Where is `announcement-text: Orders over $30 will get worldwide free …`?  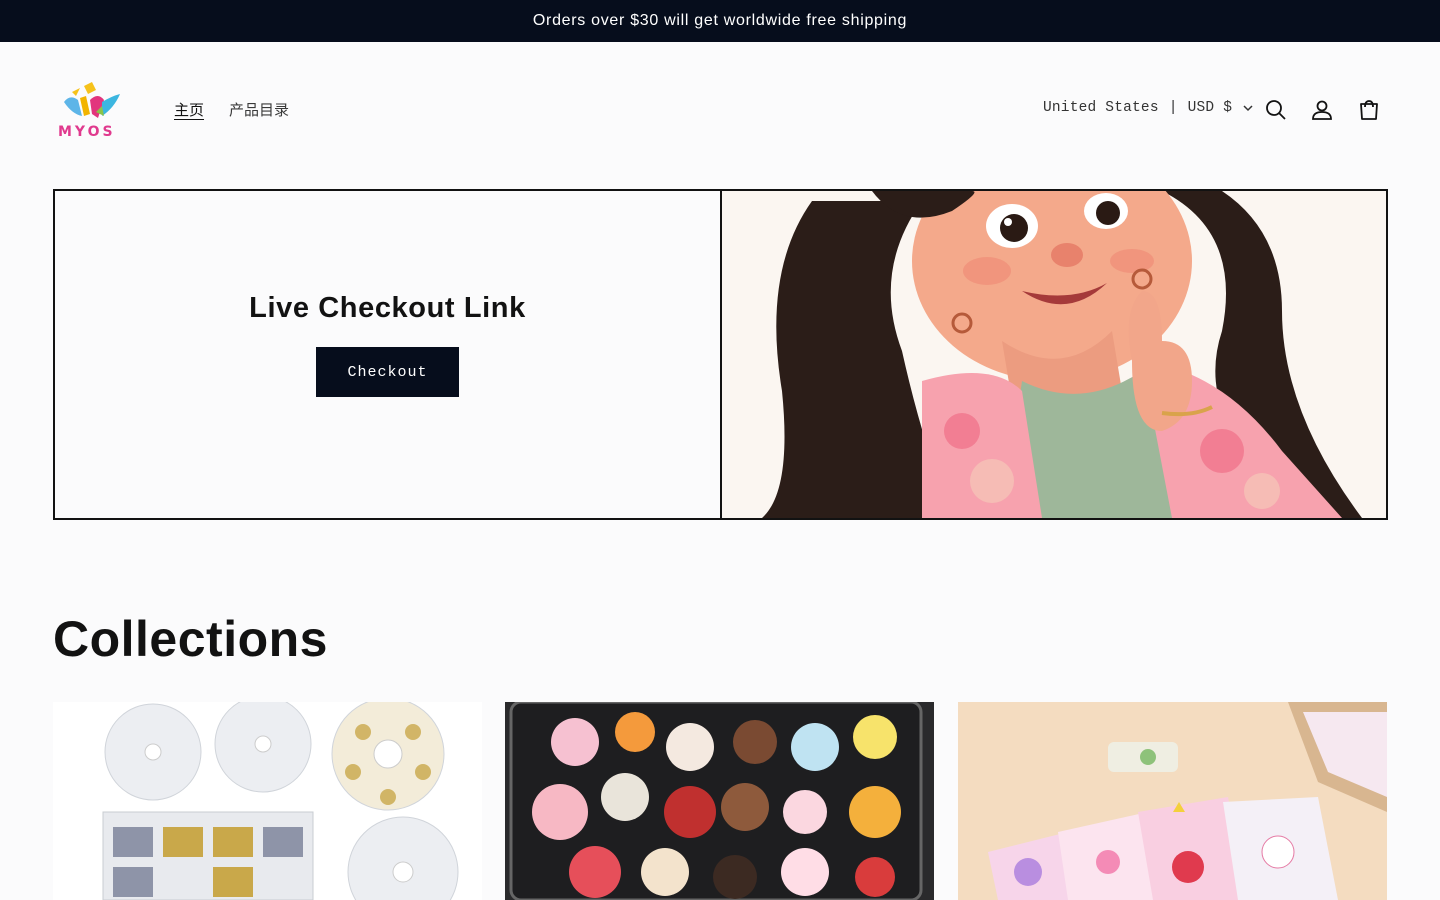
announcement-text: Orders over $30 will get worldwide free … is located at coordinates (720, 20).